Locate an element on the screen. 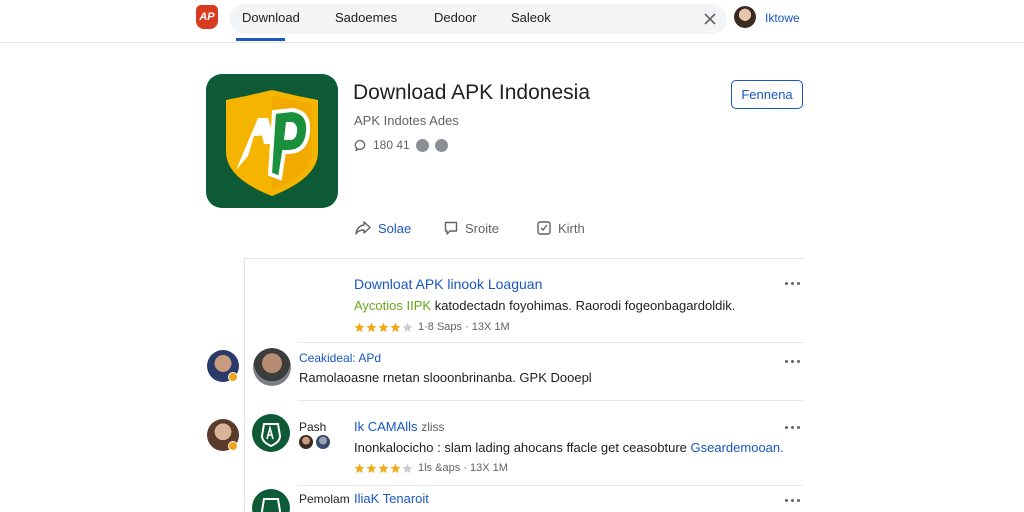 The image size is (1024, 512). commenter-name: Pemolam is located at coordinates (324, 499).